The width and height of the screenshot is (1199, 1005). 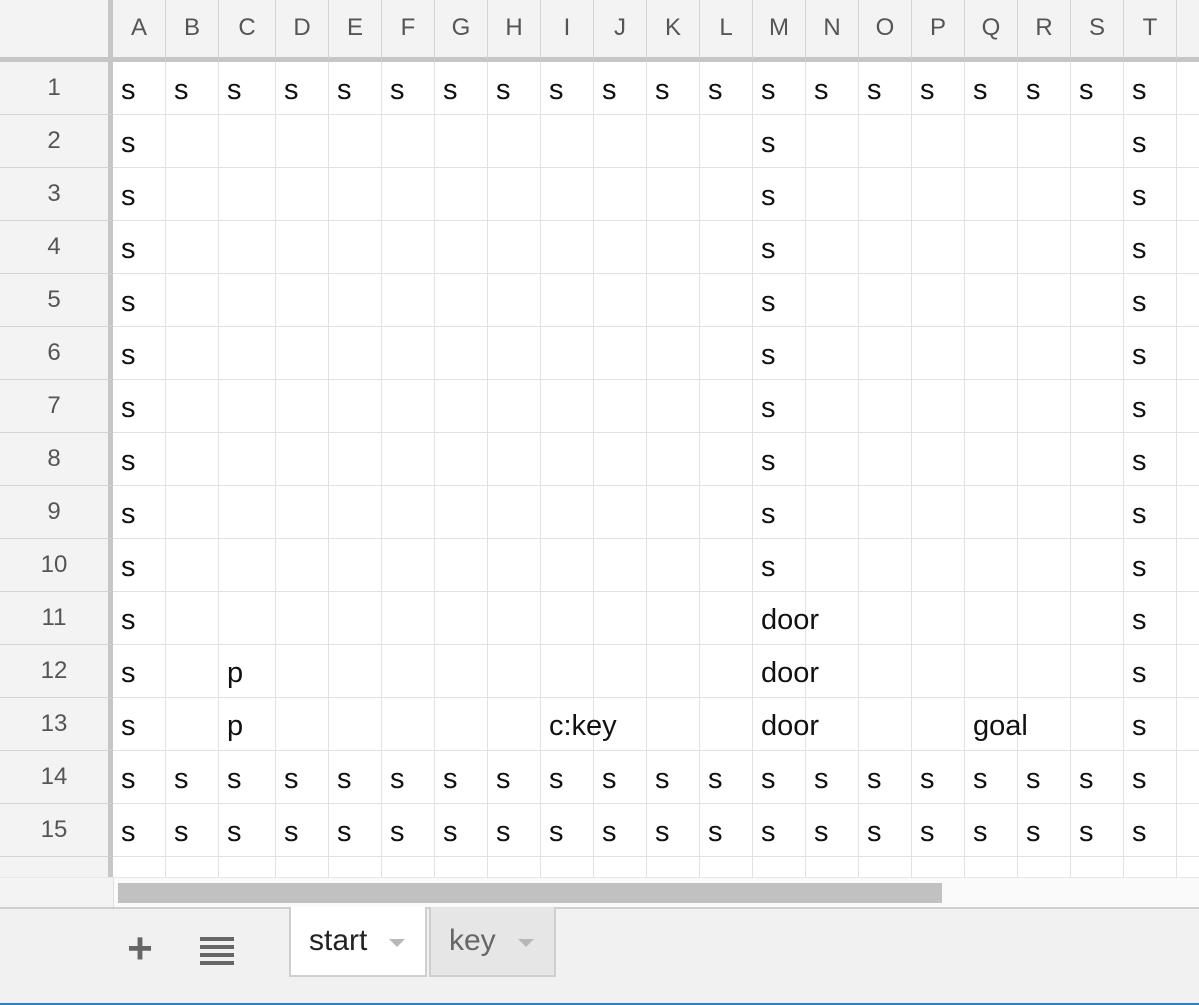 I want to click on cell-s10, so click(x=1097, y=565).